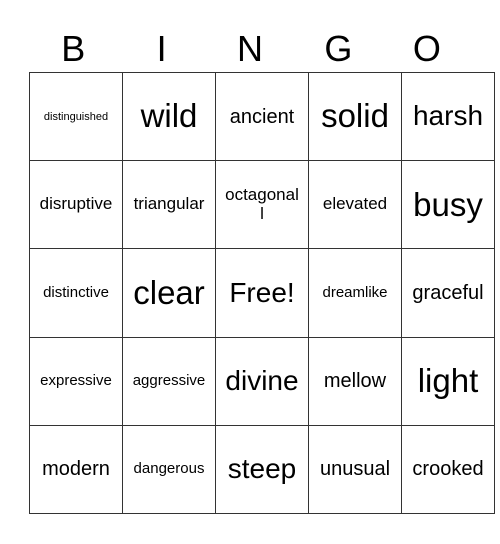  What do you see at coordinates (355, 116) in the screenshot?
I see `bingo-cell: solid` at bounding box center [355, 116].